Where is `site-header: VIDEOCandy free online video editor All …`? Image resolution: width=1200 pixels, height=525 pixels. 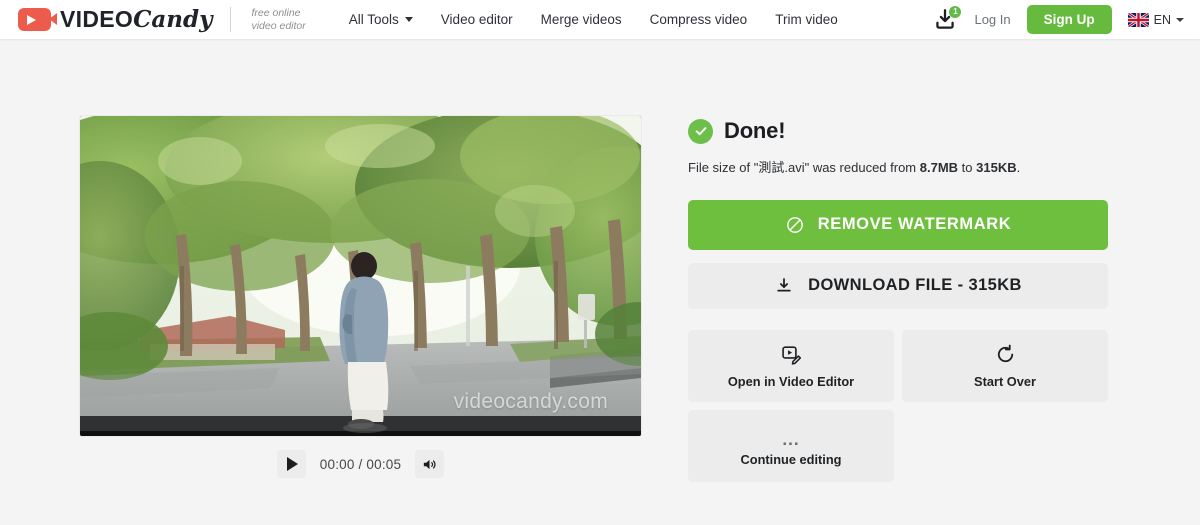 site-header: VIDEOCandy free online video editor All … is located at coordinates (600, 19).